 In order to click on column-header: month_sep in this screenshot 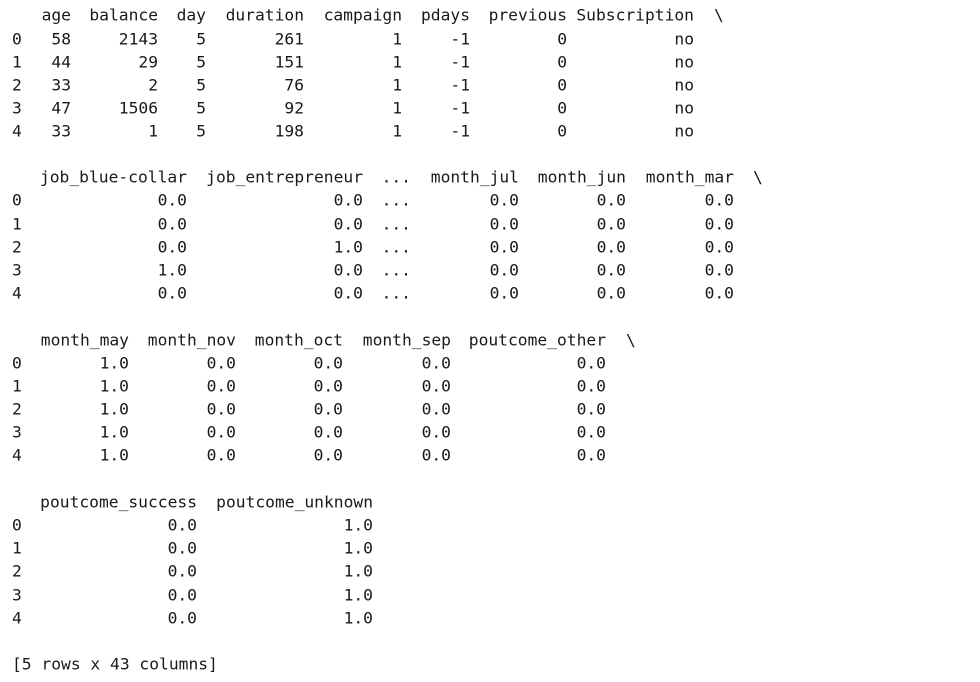, I will do `click(406, 340)`.